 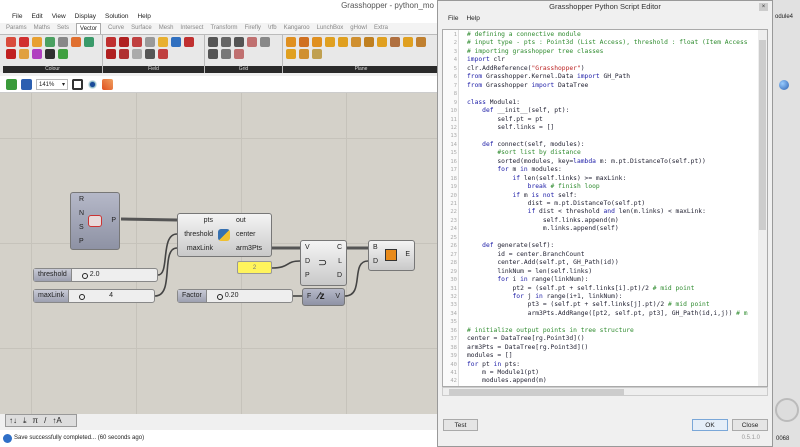 What do you see at coordinates (381, 28) in the screenshot?
I see `tab-extra: Extra` at bounding box center [381, 28].